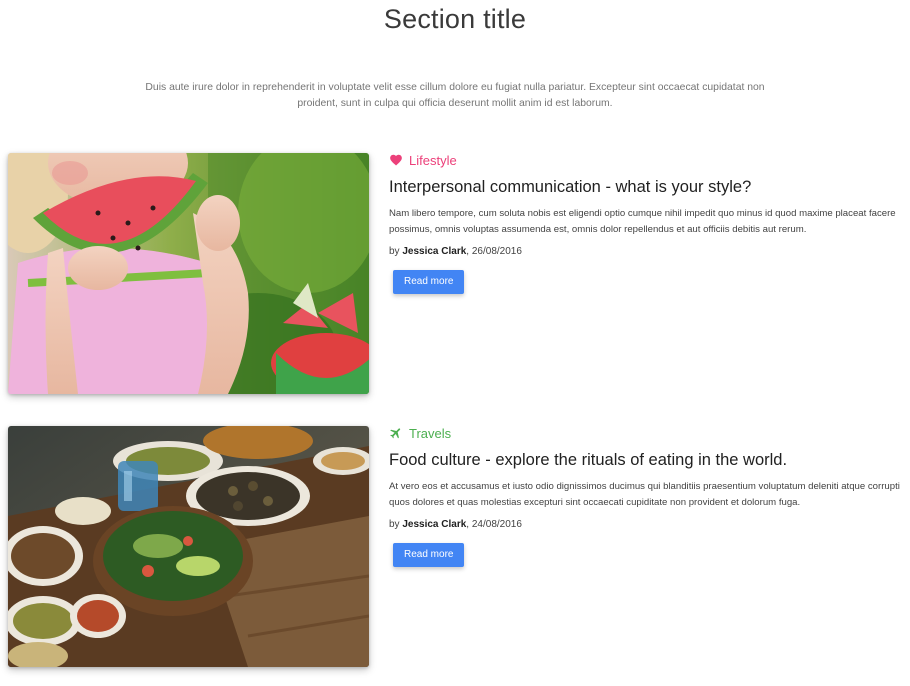 The image size is (910, 686). I want to click on food-table-photo, so click(188, 546).